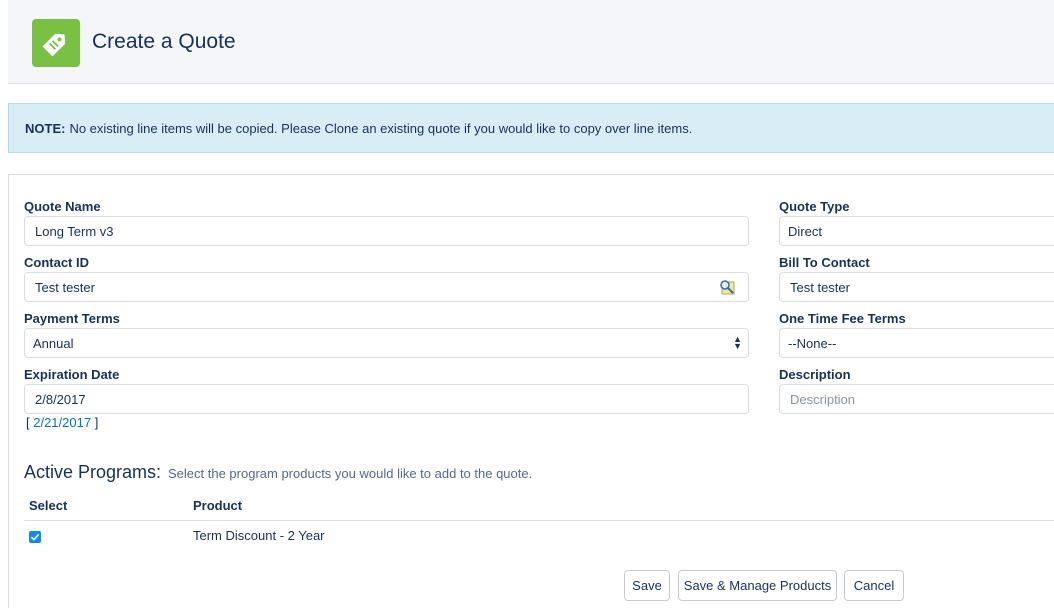 The image size is (1054, 608). Describe the element at coordinates (842, 318) in the screenshot. I see `one-time-fee-terms-label: One Time Fee Terms` at that location.